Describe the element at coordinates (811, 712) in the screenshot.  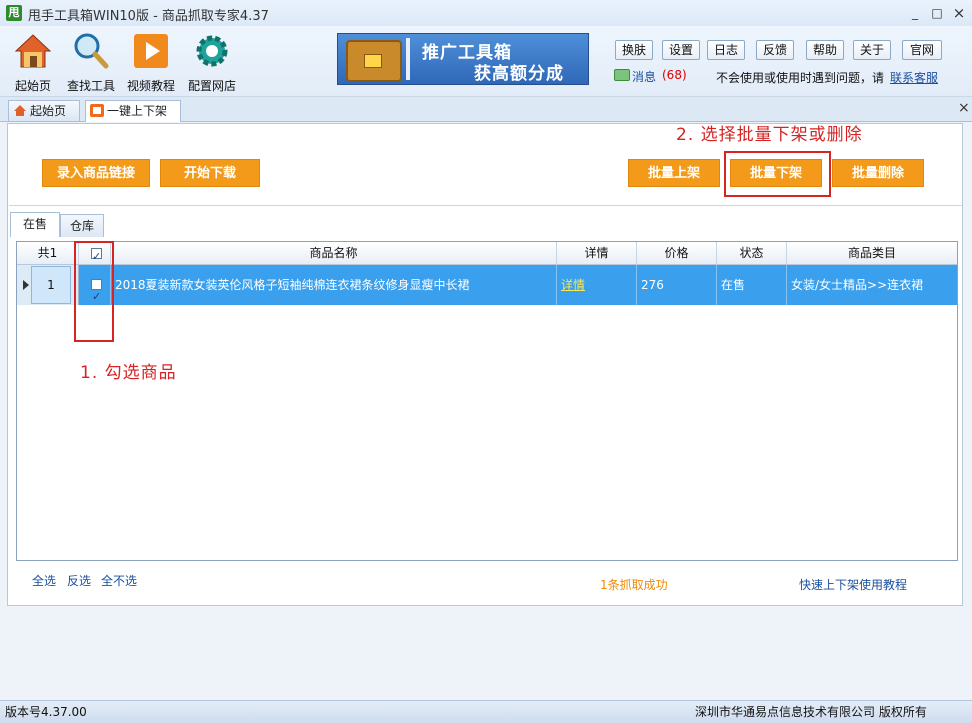
I see `copyright-label: 深圳市华通易点信息技术有限公司 版权所有` at that location.